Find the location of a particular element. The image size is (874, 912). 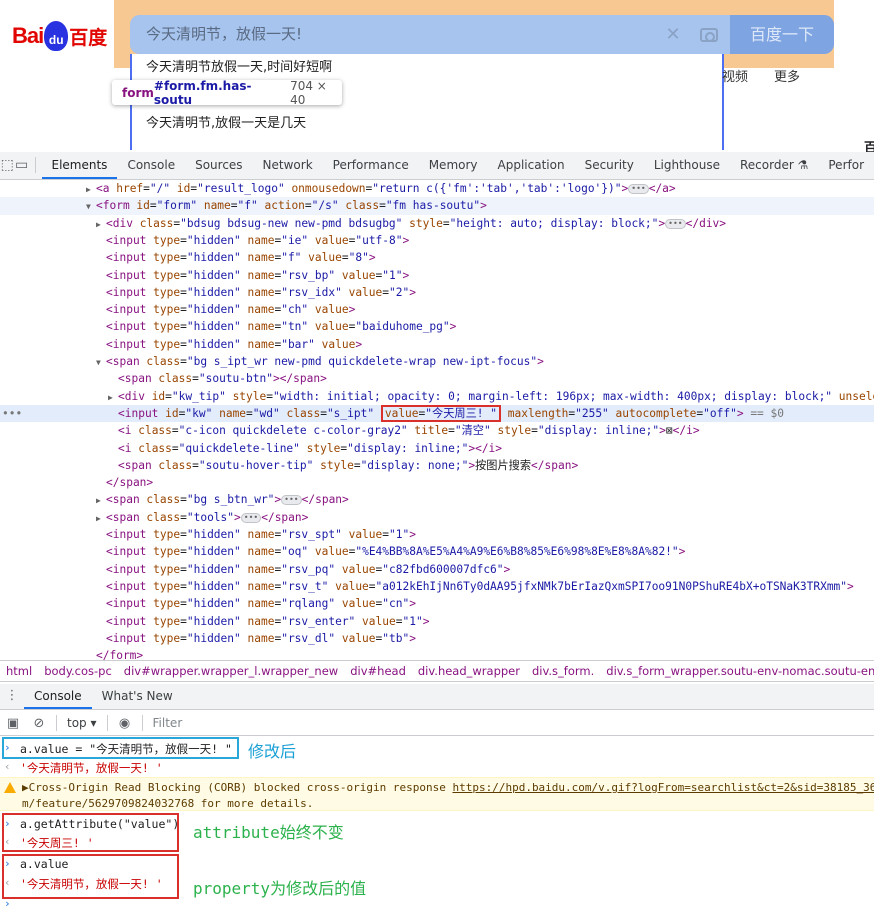

tab-performance-insights: Perfor is located at coordinates (846, 165).